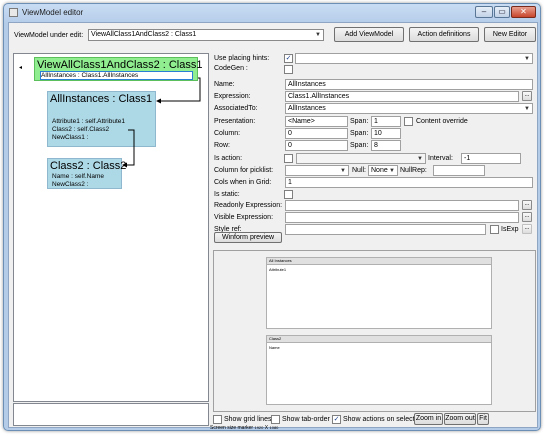 The height and width of the screenshot is (437, 545). I want to click on row-label: Row:, so click(222, 145).